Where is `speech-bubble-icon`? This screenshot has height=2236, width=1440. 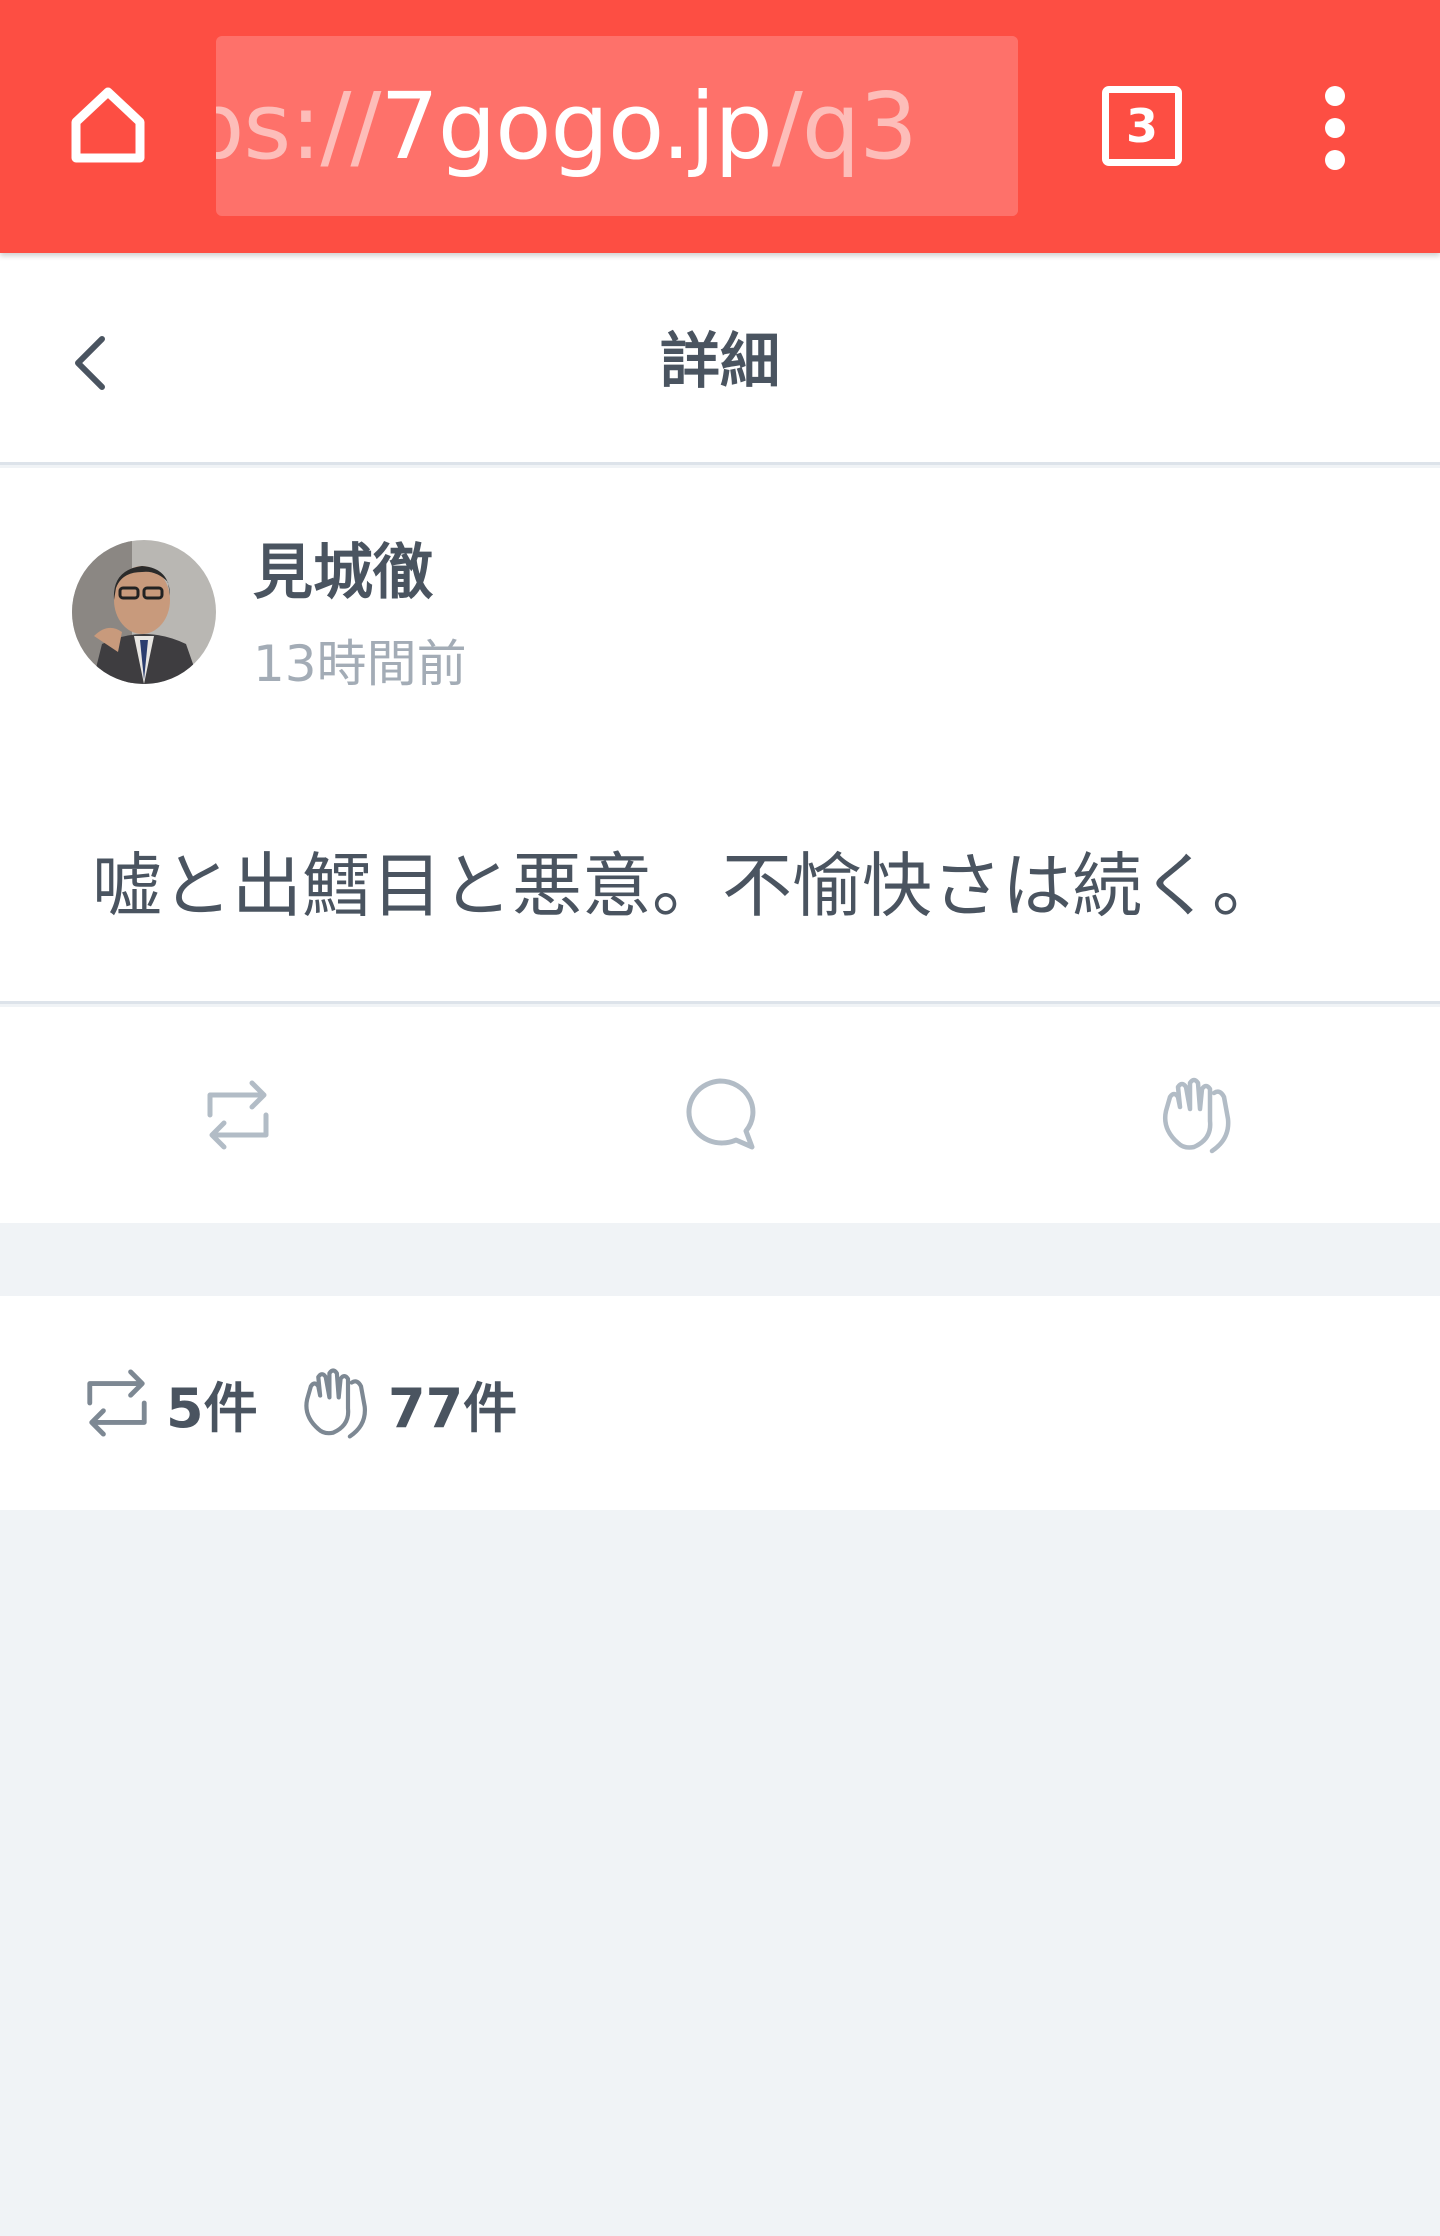 speech-bubble-icon is located at coordinates (721, 1114).